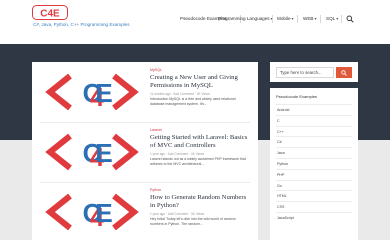 The image size is (390, 240). What do you see at coordinates (314, 152) in the screenshot?
I see `category-item-java: Java` at bounding box center [314, 152].